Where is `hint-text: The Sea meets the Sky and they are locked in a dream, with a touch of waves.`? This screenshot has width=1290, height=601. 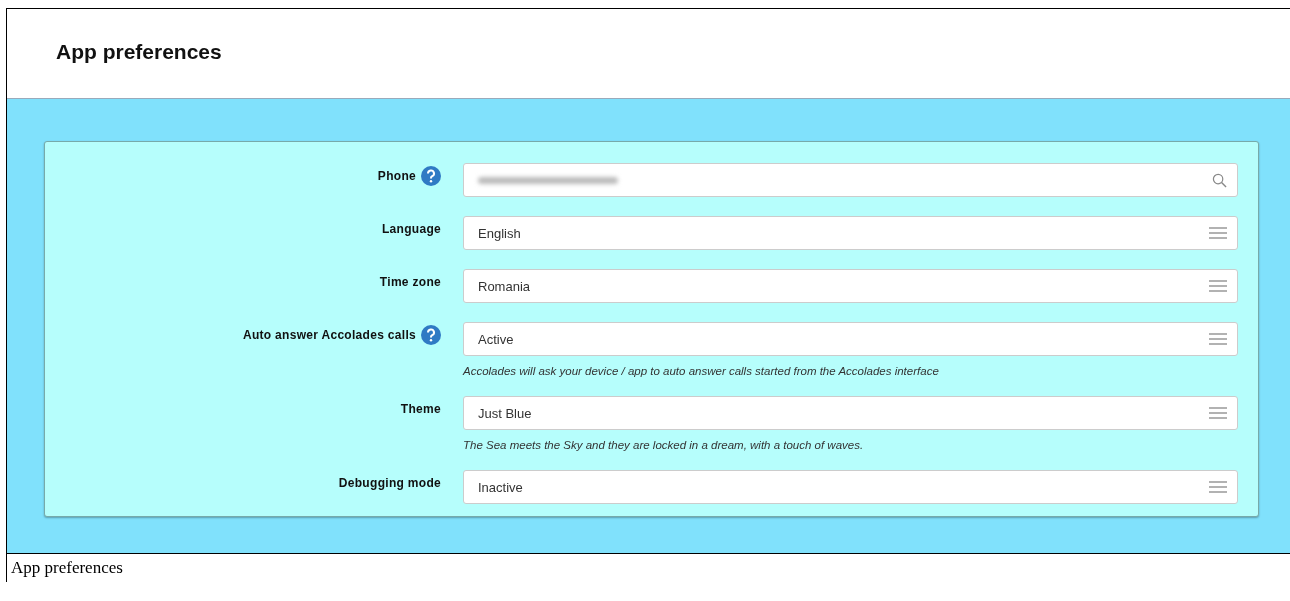
hint-text: The Sea meets the Sky and they are locked in a dream, with a touch of waves. is located at coordinates (664, 445).